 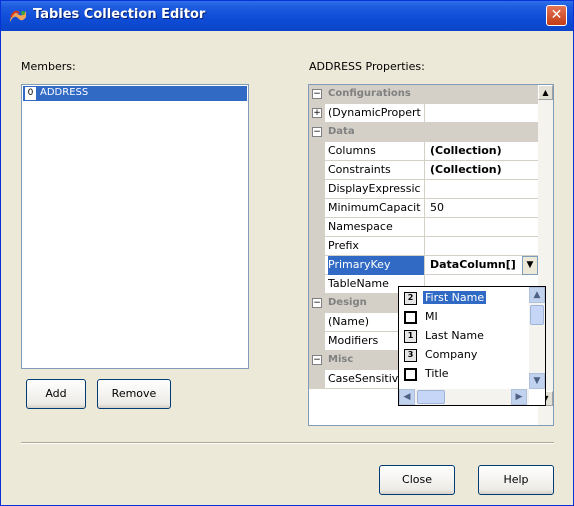 What do you see at coordinates (376, 265) in the screenshot?
I see `property-name: PrimaryKey` at bounding box center [376, 265].